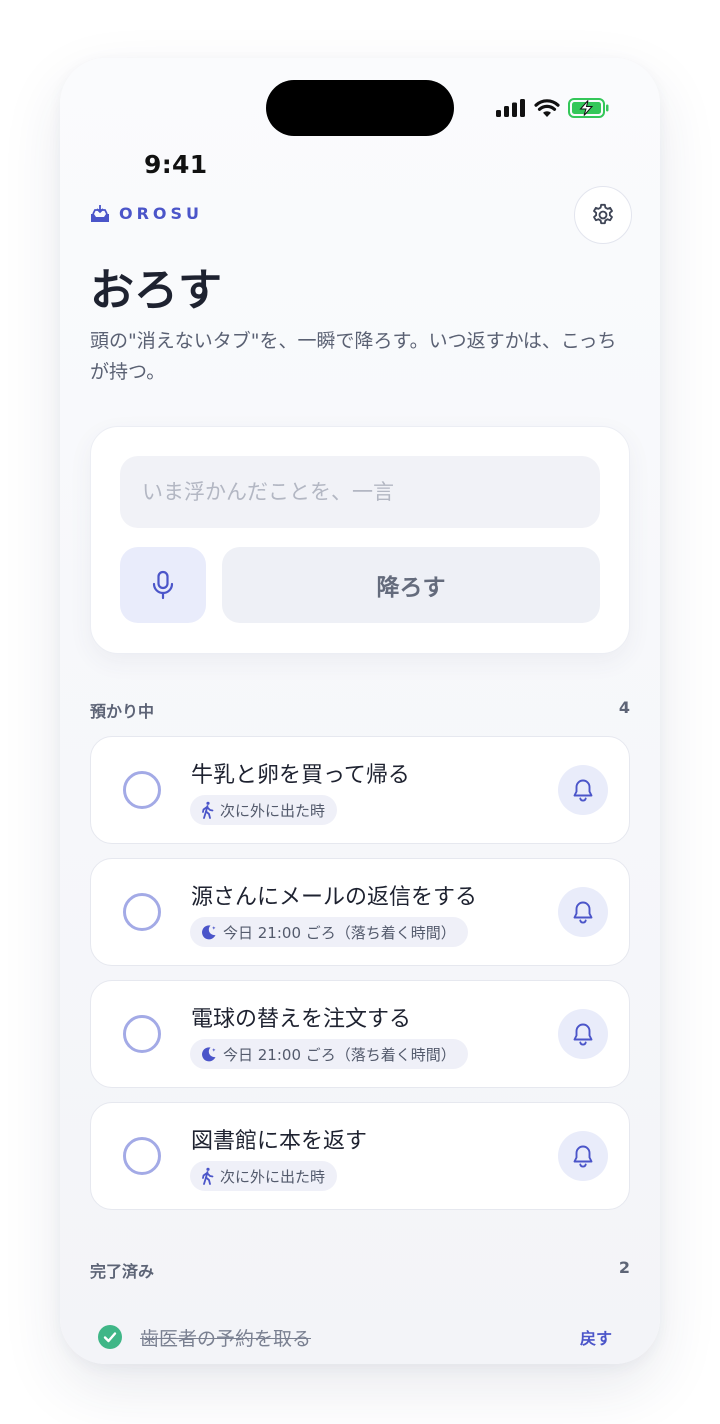 The image size is (720, 1424). I want to click on thought-input, so click(360, 492).